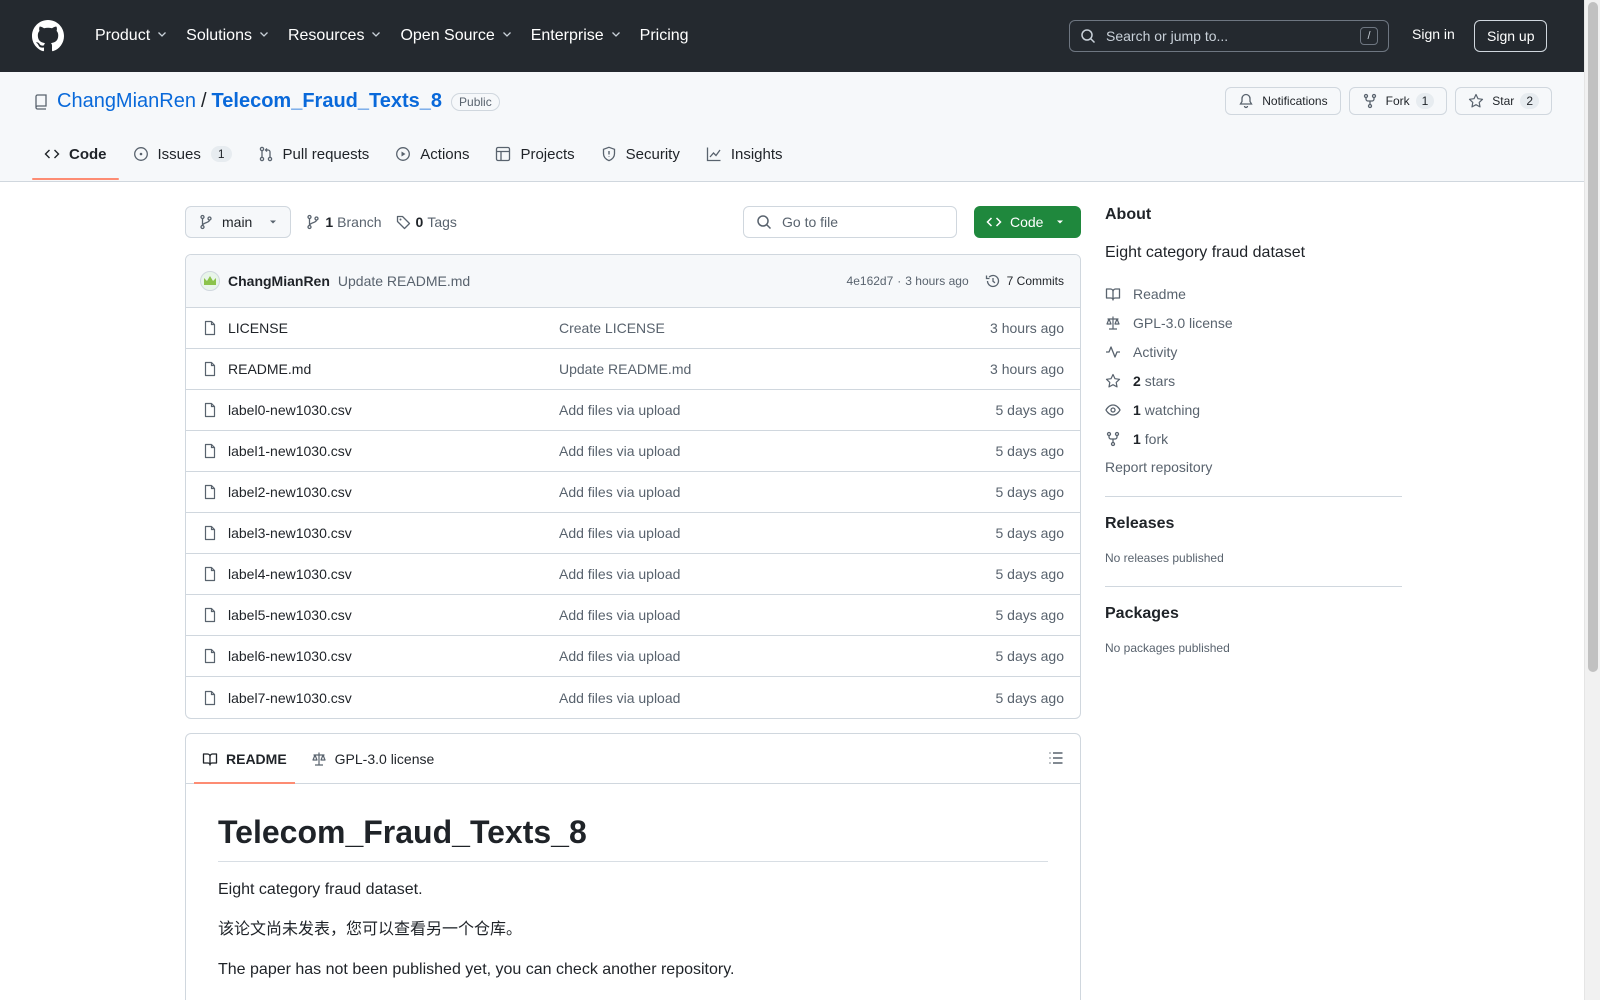  I want to click on search-icon, so click(1088, 36).